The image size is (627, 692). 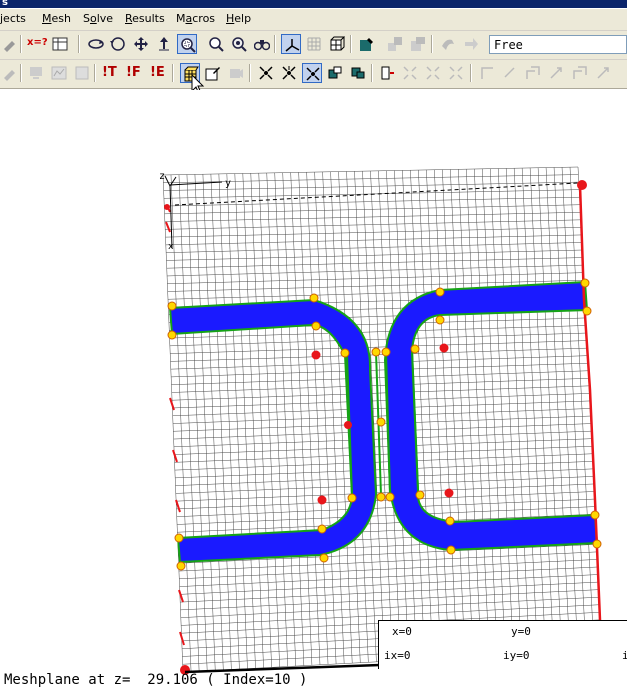 What do you see at coordinates (358, 73) in the screenshot?
I see `copy-block-icon` at bounding box center [358, 73].